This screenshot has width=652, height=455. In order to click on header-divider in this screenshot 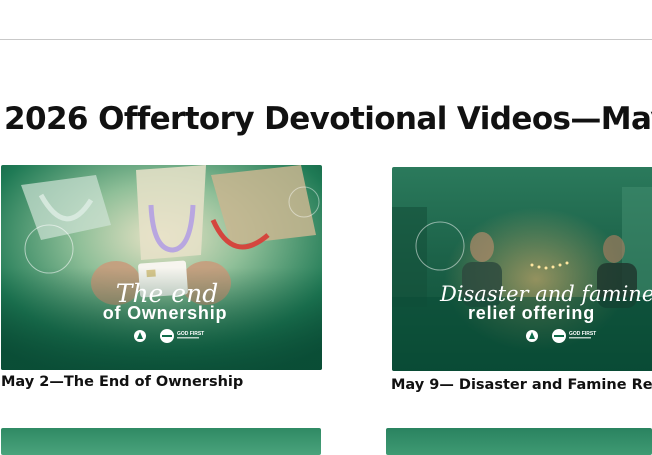, I will do `click(326, 39)`.